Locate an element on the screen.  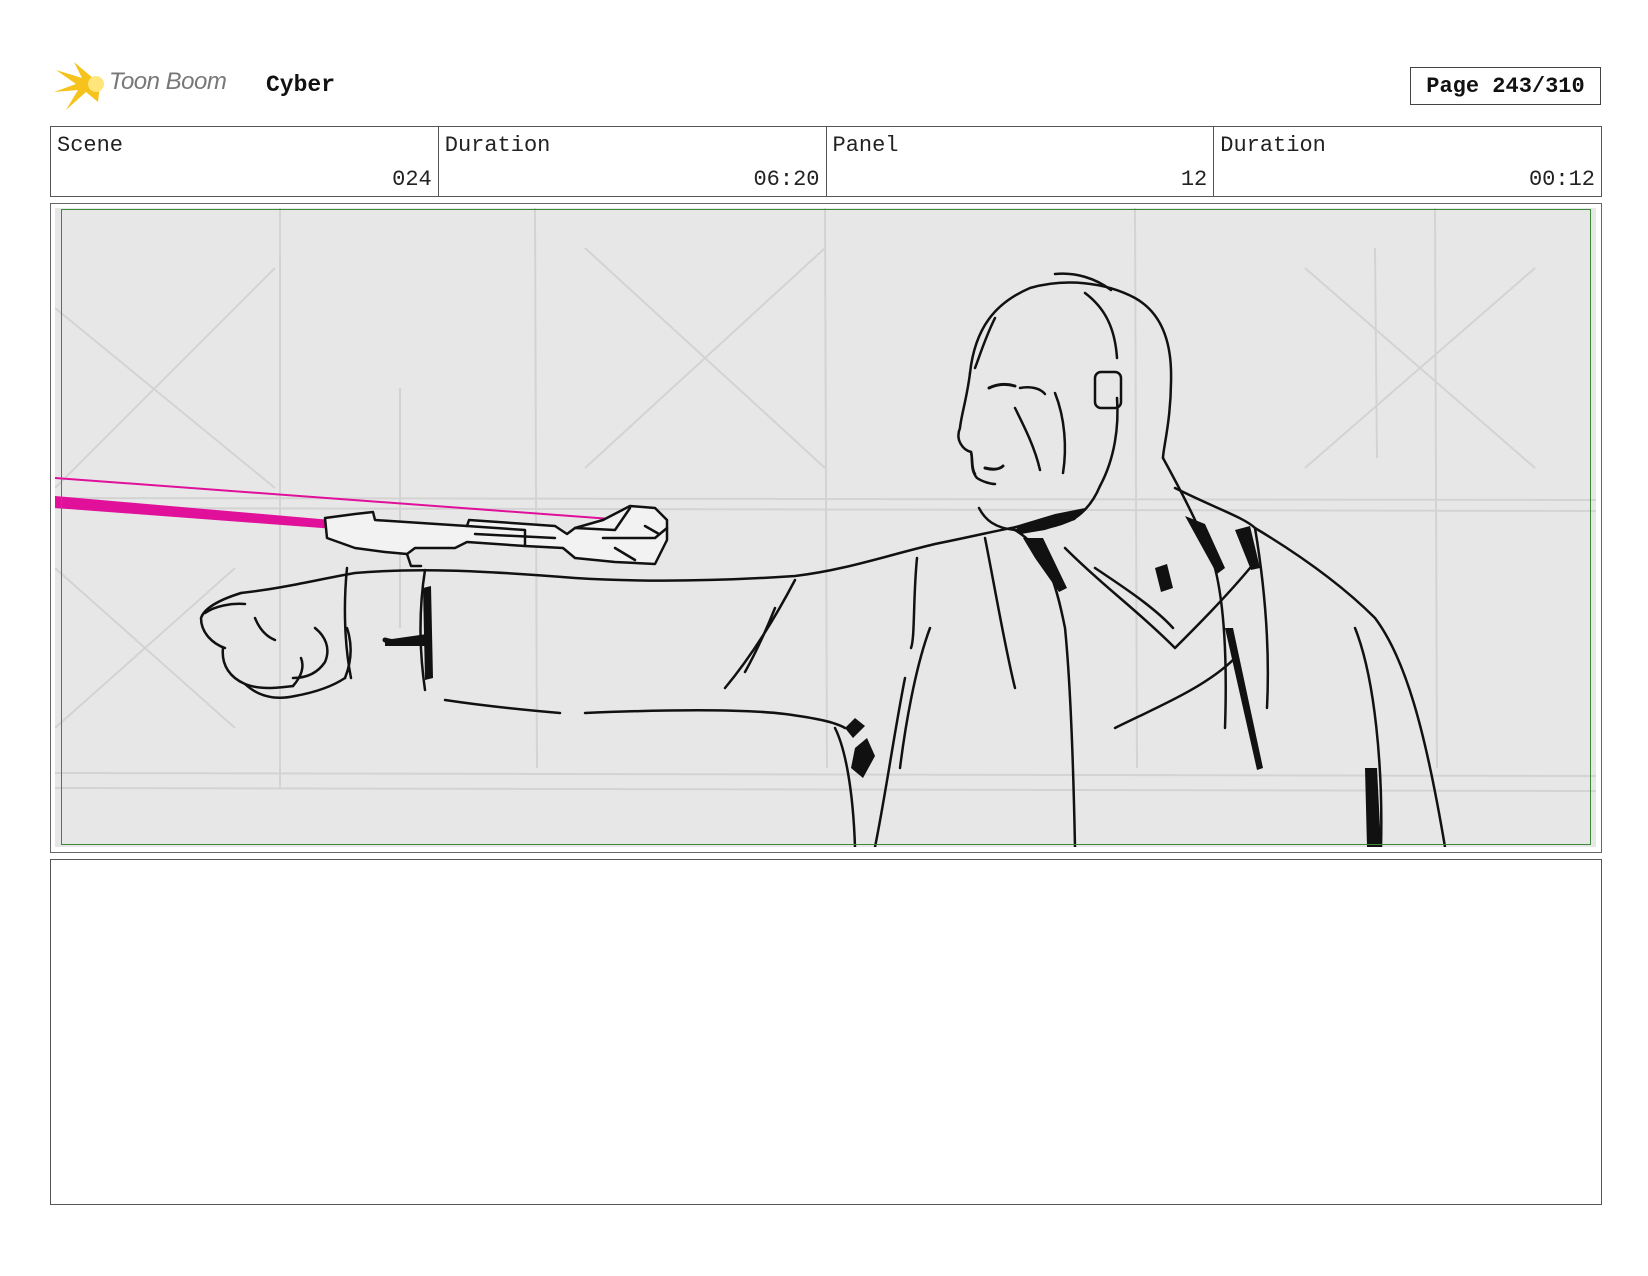
scene-duration-label: Duration is located at coordinates (497, 145).